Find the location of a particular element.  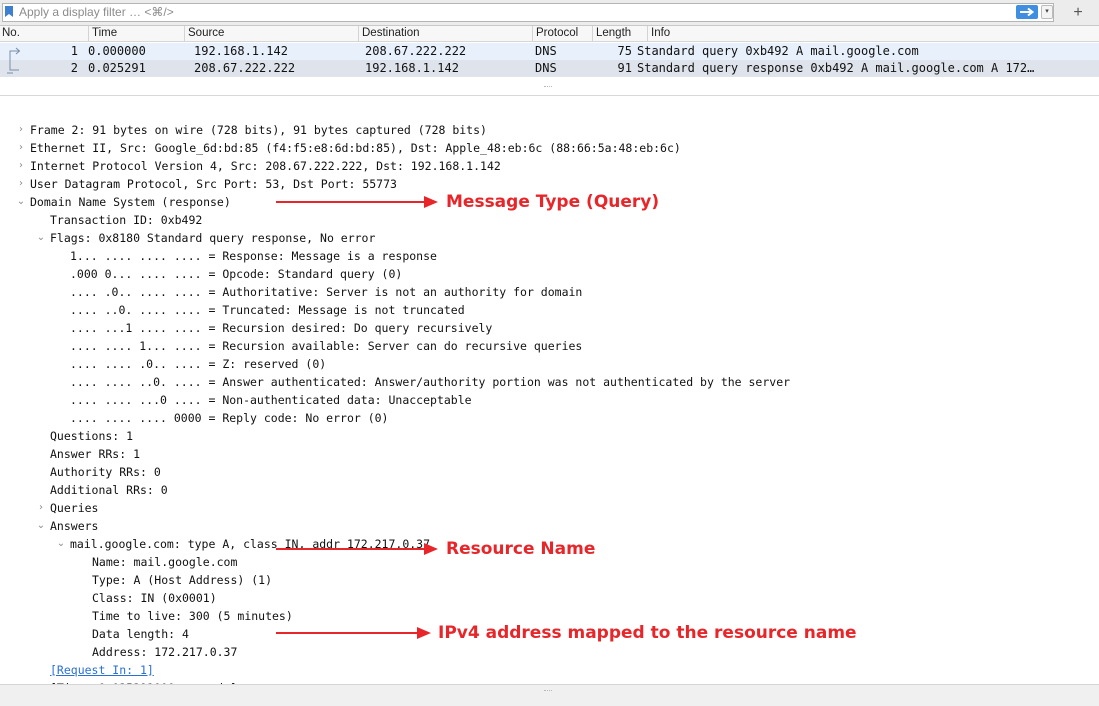

tree-item-label: Answers is located at coordinates (74, 526).